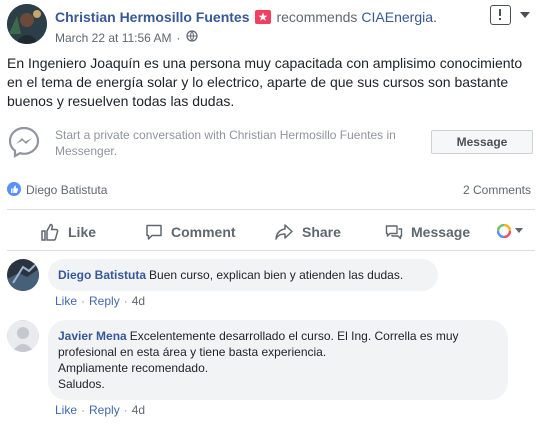 The height and width of the screenshot is (434, 542). Describe the element at coordinates (92, 336) in the screenshot. I see `comment-author: Javier Mena` at that location.